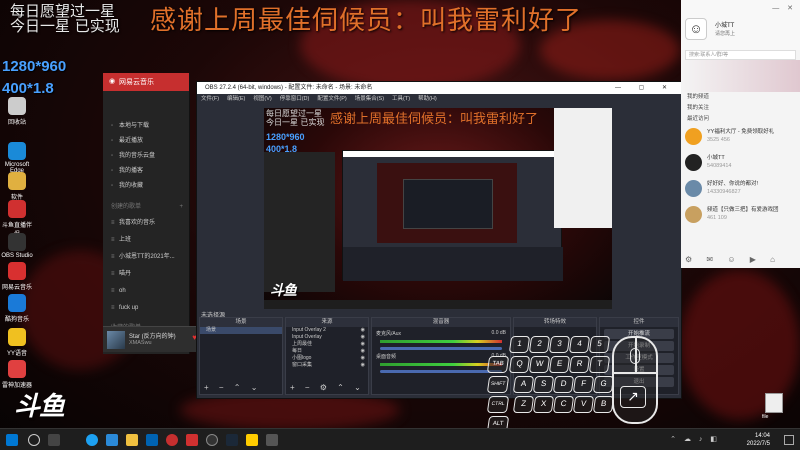  Describe the element at coordinates (331, 99) in the screenshot. I see `menu-item: 配置文件(P)` at that location.